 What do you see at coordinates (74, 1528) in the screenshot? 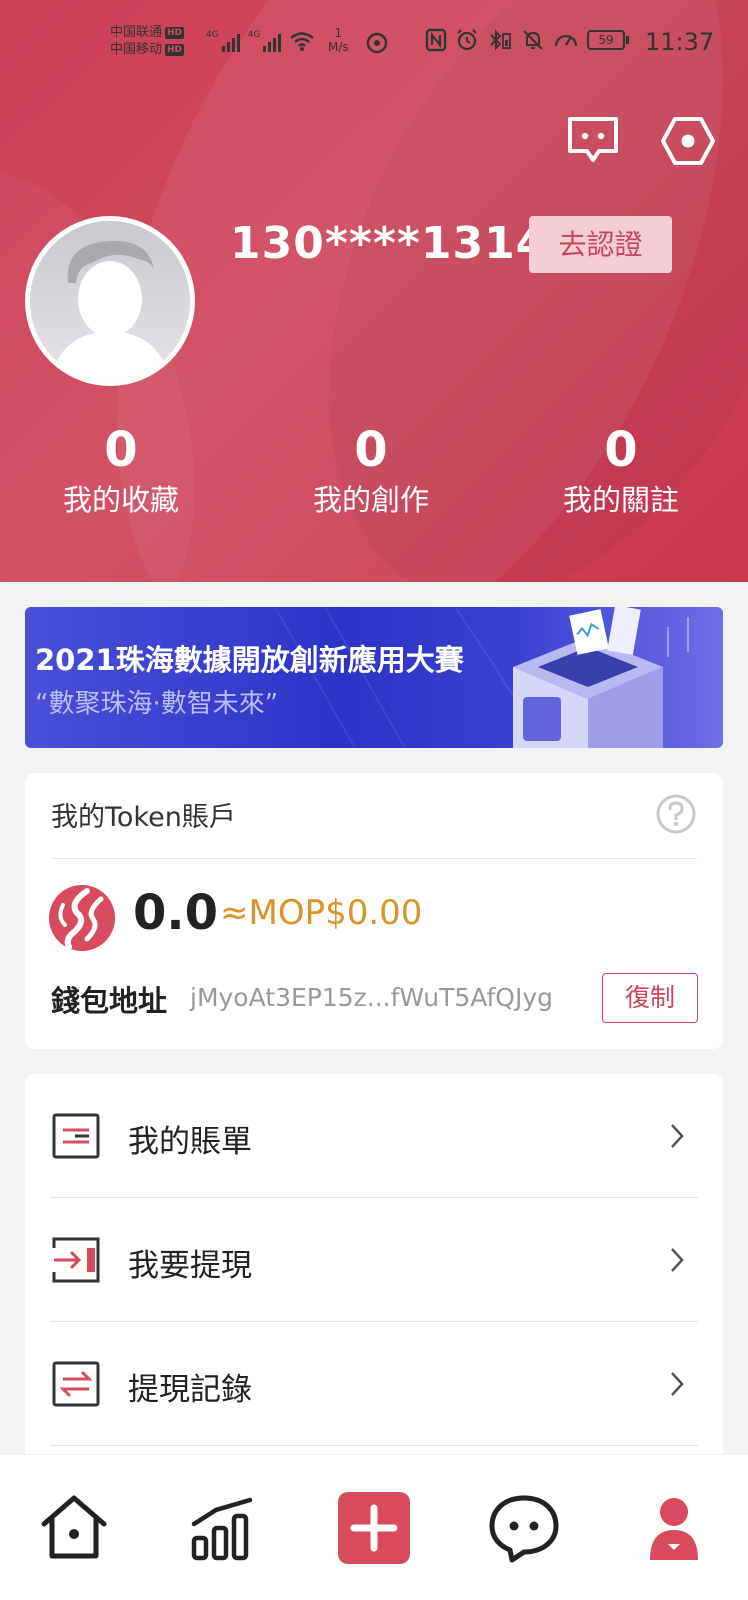
I see `home-icon` at bounding box center [74, 1528].